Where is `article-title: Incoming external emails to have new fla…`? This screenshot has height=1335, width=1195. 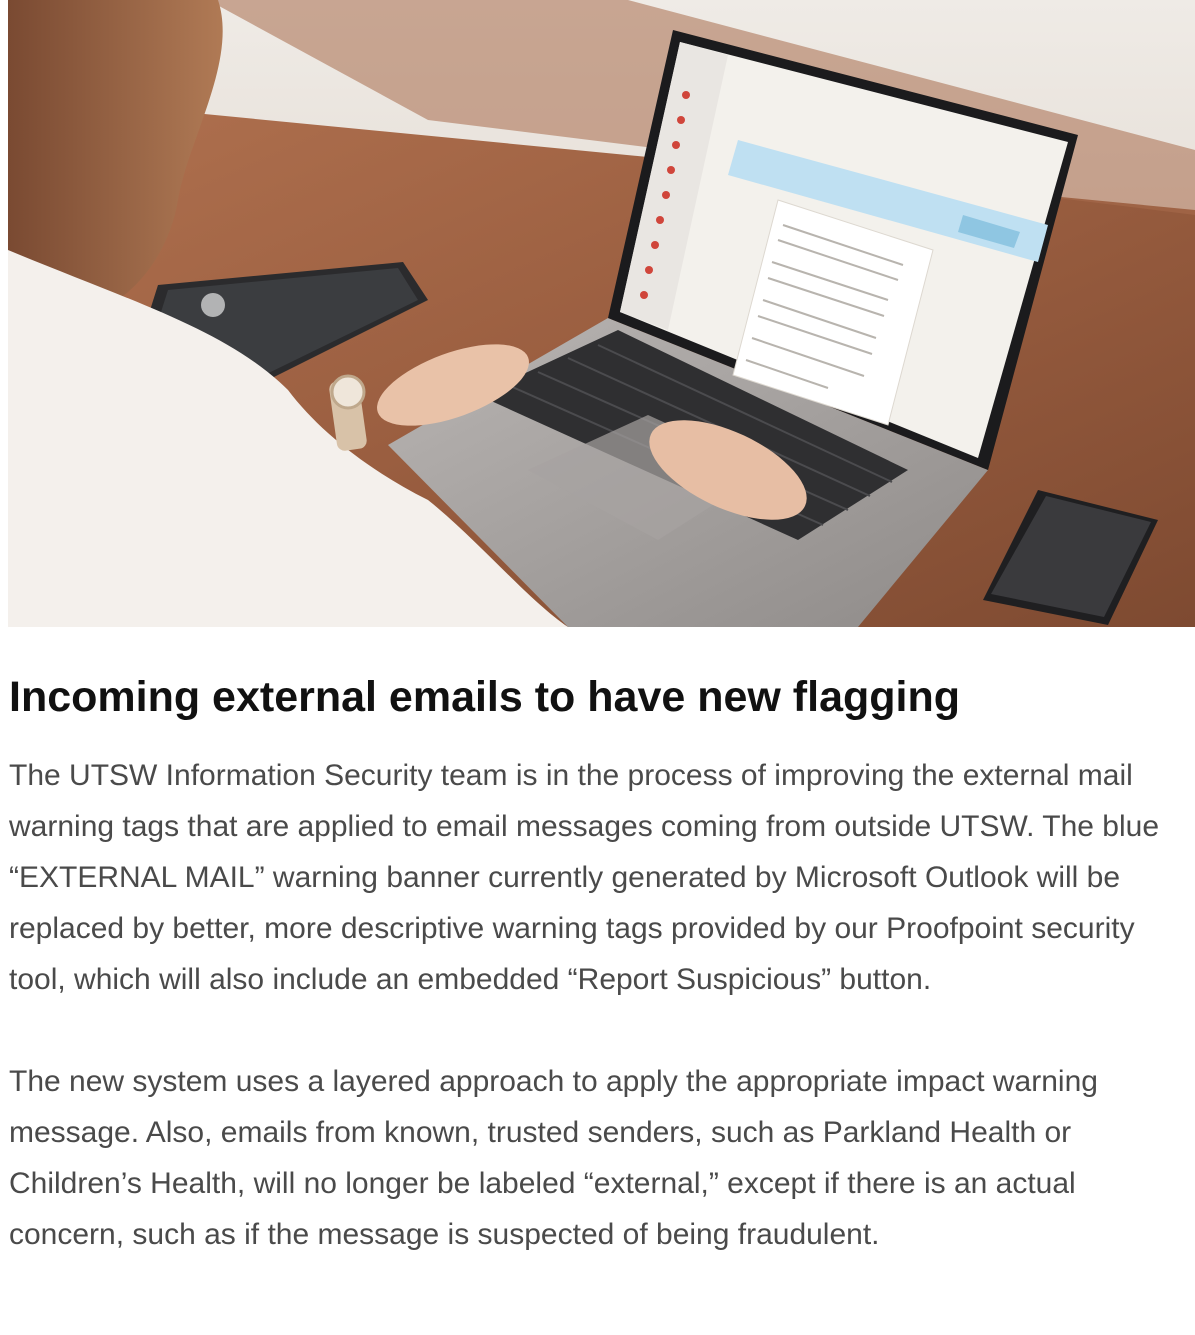
article-title: Incoming external emails to have new fla… is located at coordinates (484, 697).